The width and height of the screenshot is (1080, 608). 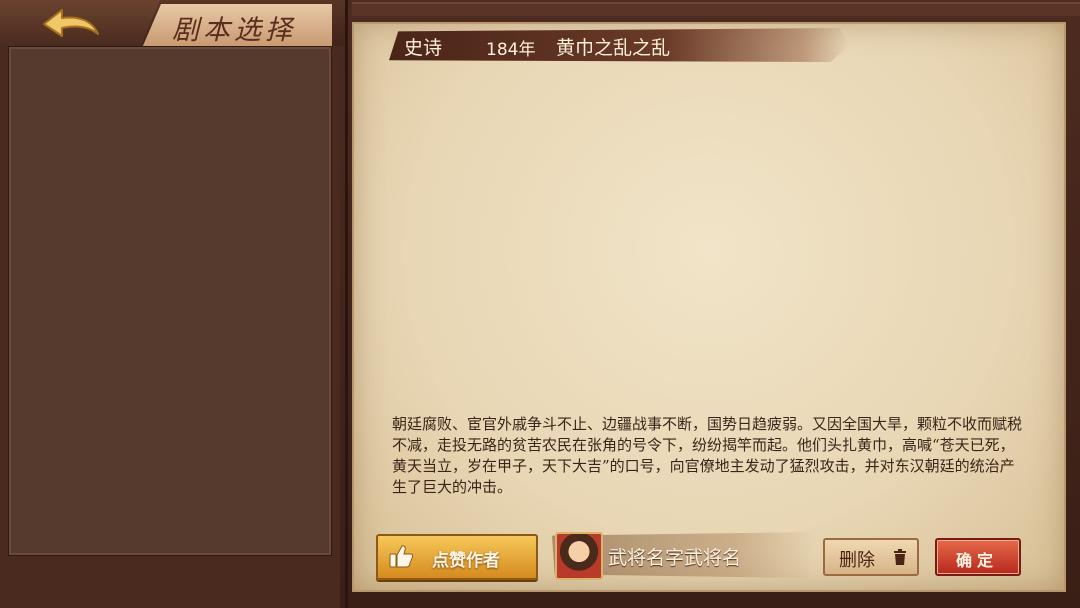 What do you see at coordinates (401, 556) in the screenshot?
I see `thumbs-up-icon` at bounding box center [401, 556].